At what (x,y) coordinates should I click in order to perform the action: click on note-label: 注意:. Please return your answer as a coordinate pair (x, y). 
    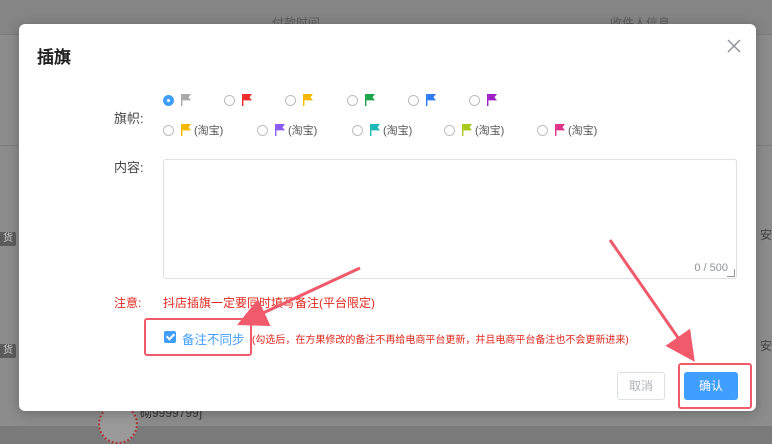
    Looking at the image, I should click on (128, 303).